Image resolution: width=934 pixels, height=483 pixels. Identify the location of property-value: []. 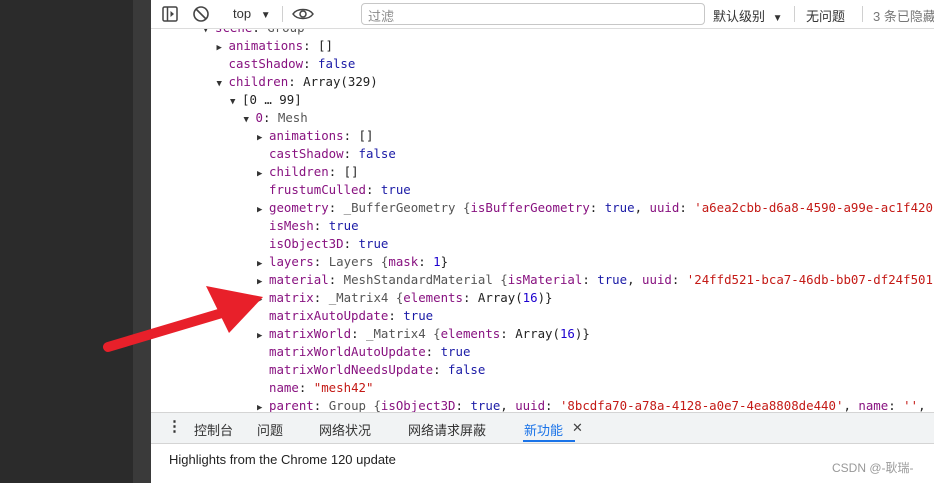
(366, 135).